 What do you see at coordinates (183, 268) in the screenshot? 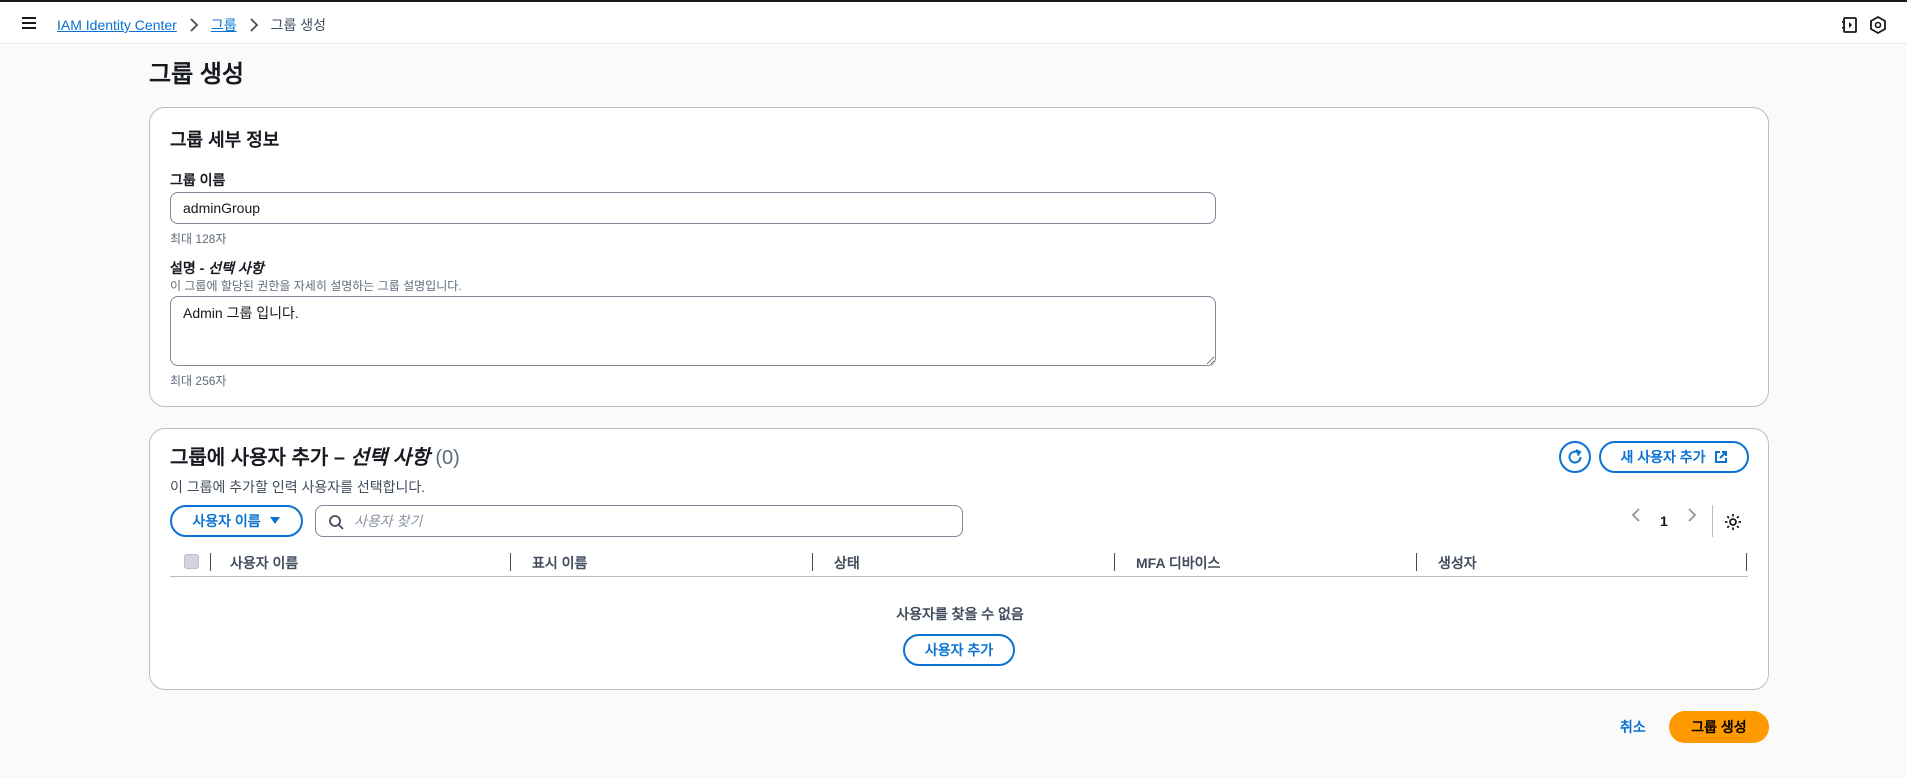
I see `description-label-text: 설명` at bounding box center [183, 268].